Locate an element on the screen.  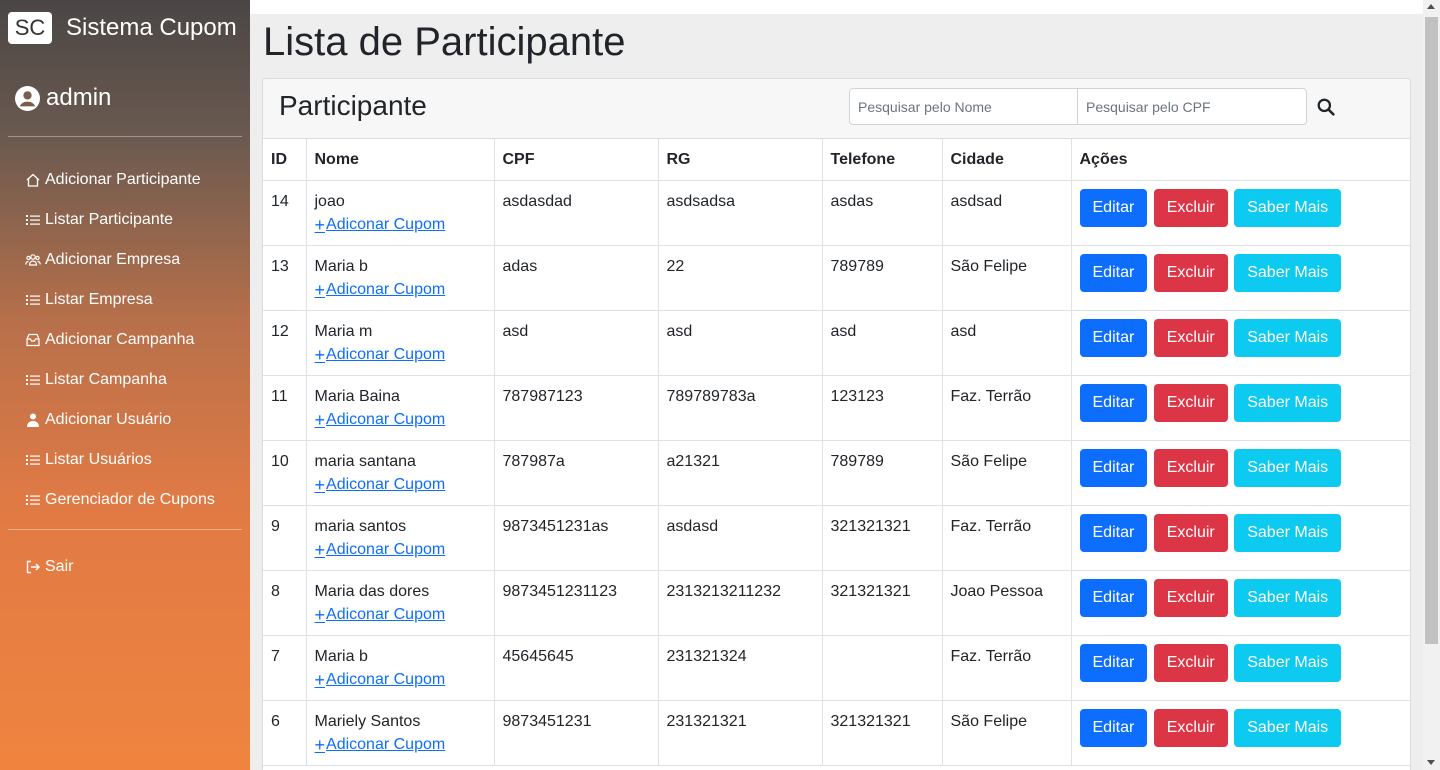
cell-cidade: São Felipe is located at coordinates (1007, 733).